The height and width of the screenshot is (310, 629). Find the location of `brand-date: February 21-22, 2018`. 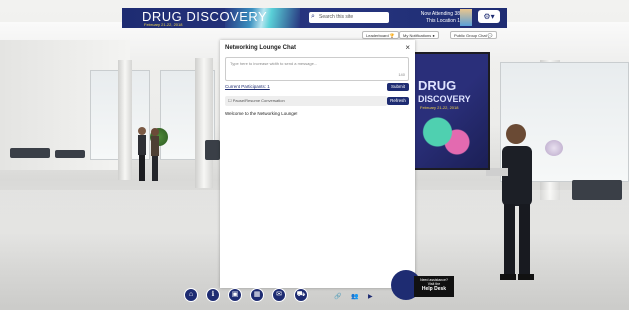

brand-date: February 21-22, 2018 is located at coordinates (163, 24).